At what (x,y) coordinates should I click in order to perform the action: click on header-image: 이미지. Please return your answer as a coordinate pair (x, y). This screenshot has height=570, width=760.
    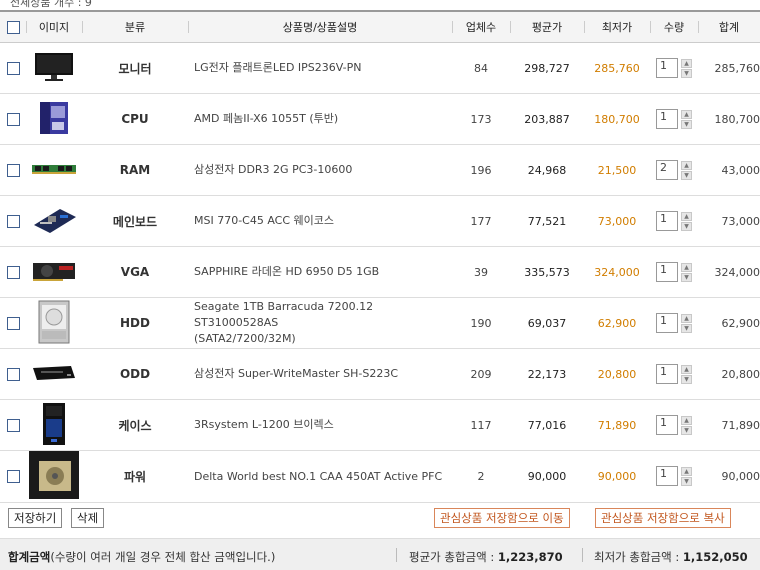
    Looking at the image, I should click on (54, 26).